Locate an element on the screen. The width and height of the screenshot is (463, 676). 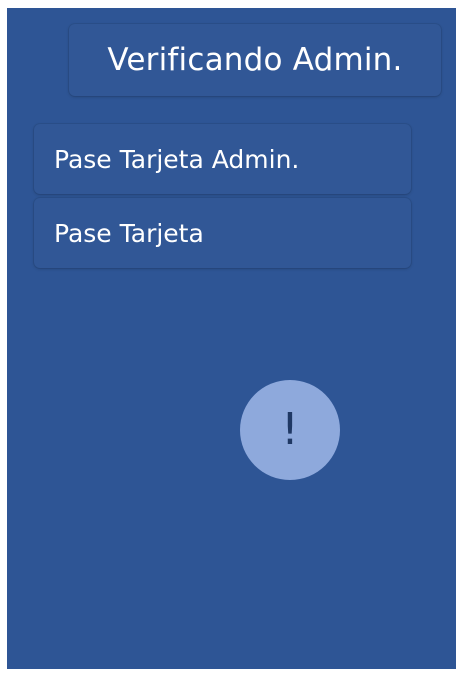
prompt-label-admin-card: Pase Tarjeta Admin. is located at coordinates (177, 159).